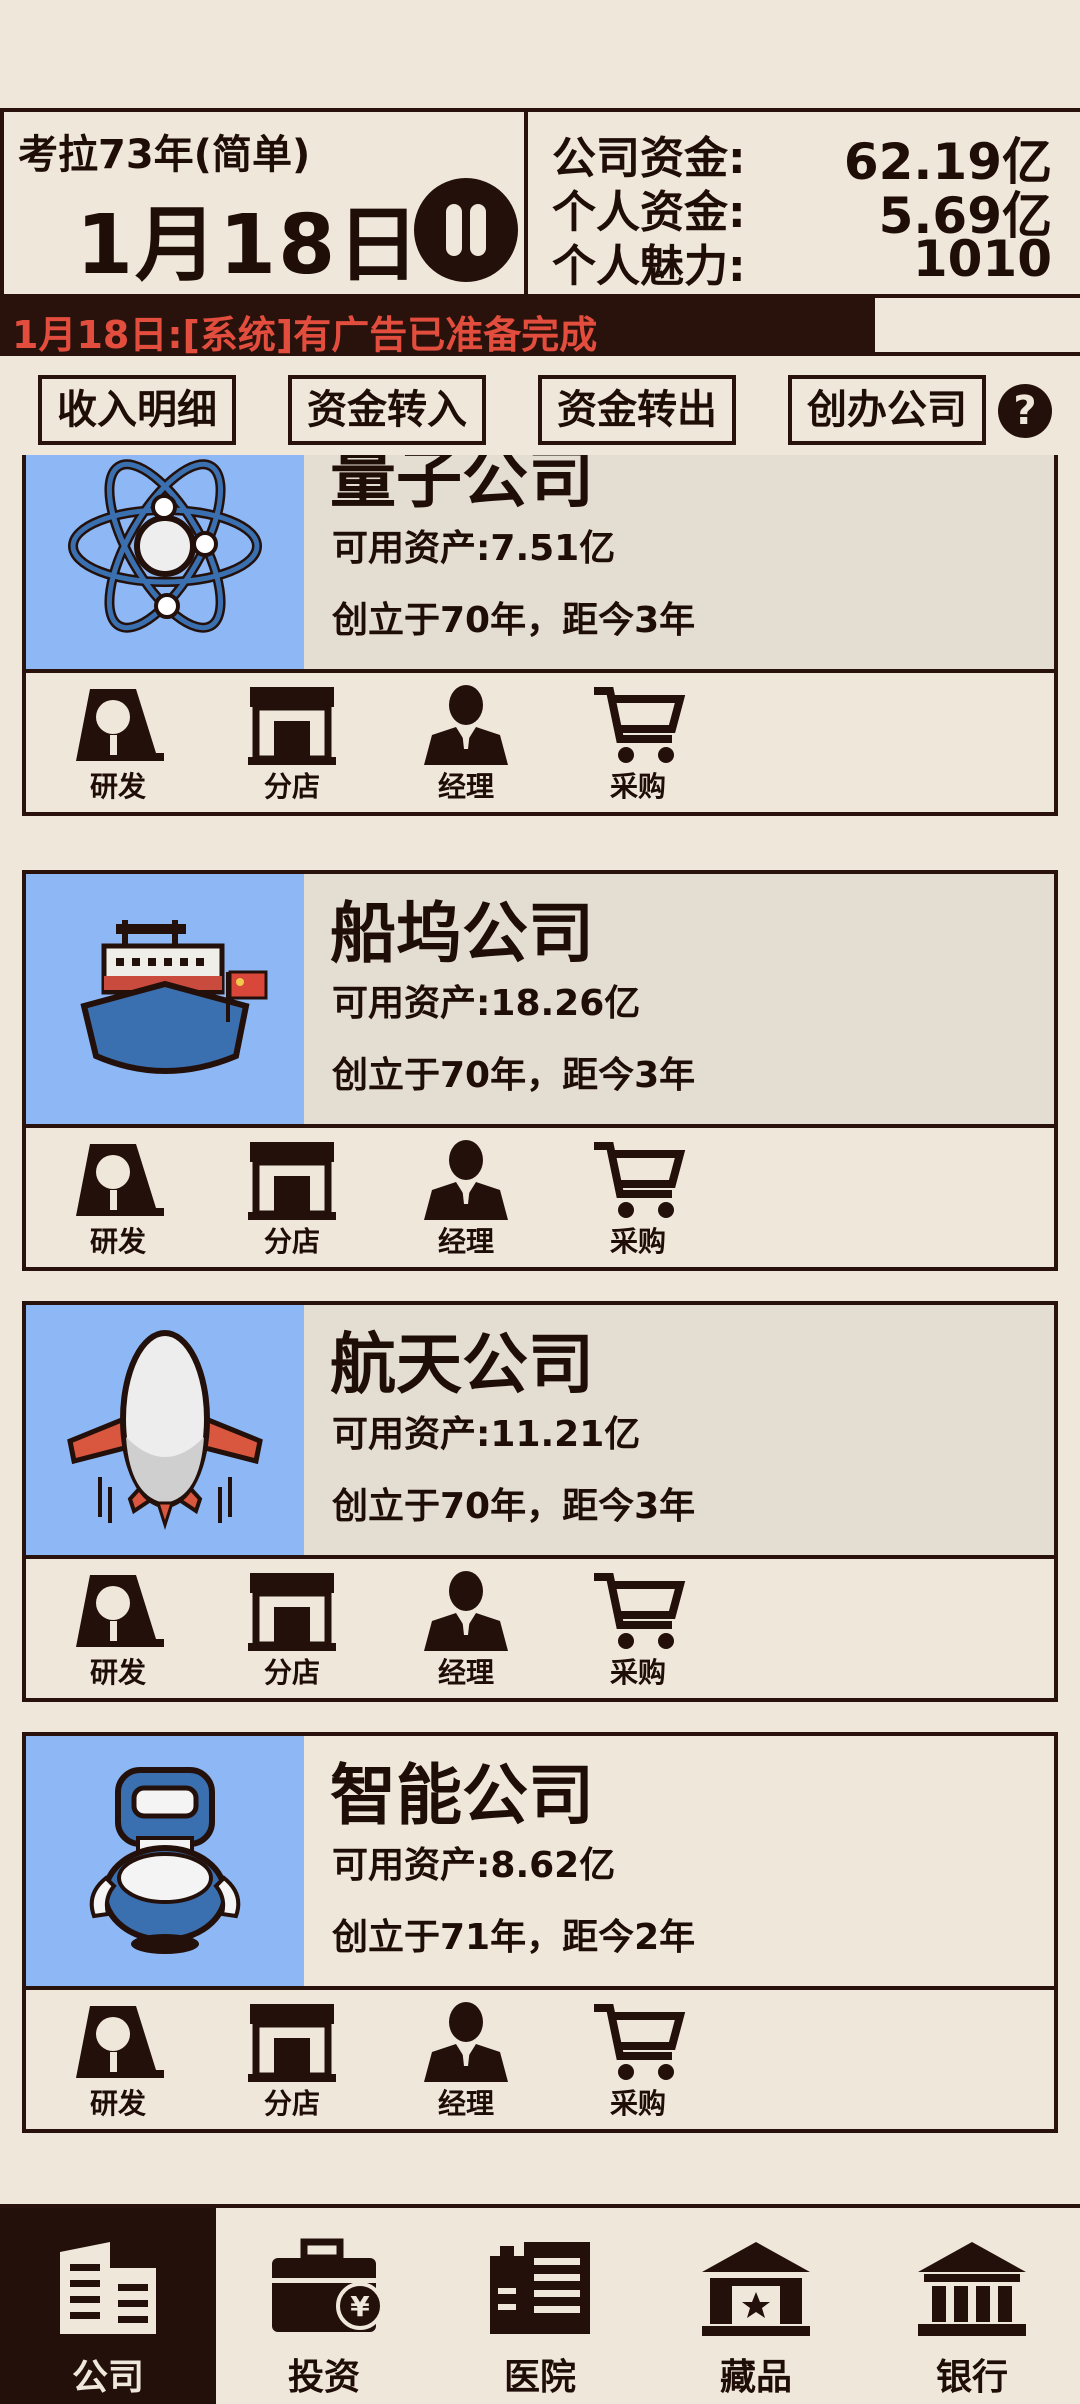 Image resolution: width=1080 pixels, height=2404 pixels. I want to click on company-assets: 可用资产:8.62亿, so click(474, 1865).